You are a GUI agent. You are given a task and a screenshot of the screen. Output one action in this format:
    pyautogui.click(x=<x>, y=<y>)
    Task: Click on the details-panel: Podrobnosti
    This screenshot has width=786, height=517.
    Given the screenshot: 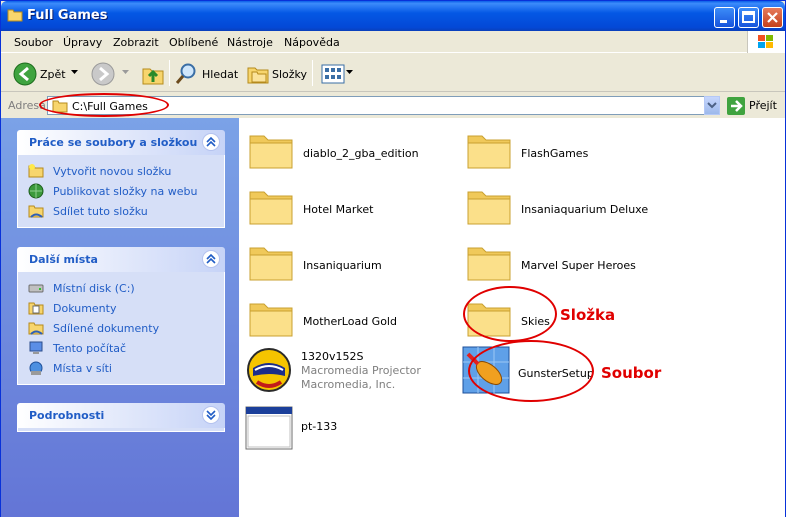 What is the action you would take?
    pyautogui.click(x=121, y=417)
    